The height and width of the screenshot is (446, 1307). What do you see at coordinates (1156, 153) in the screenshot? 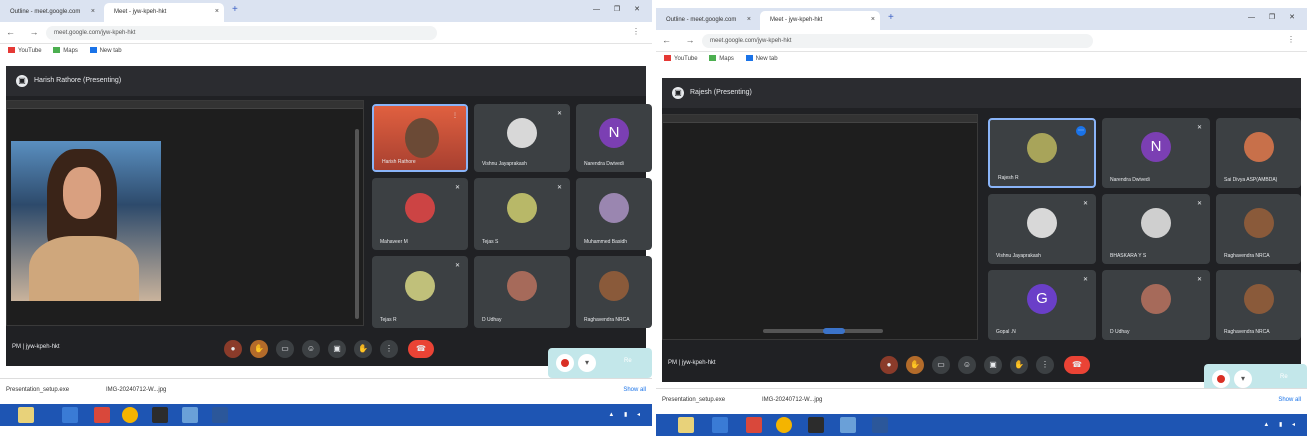
I see `participant-tile: N ✕ Narendra Dwivedi` at bounding box center [1156, 153].